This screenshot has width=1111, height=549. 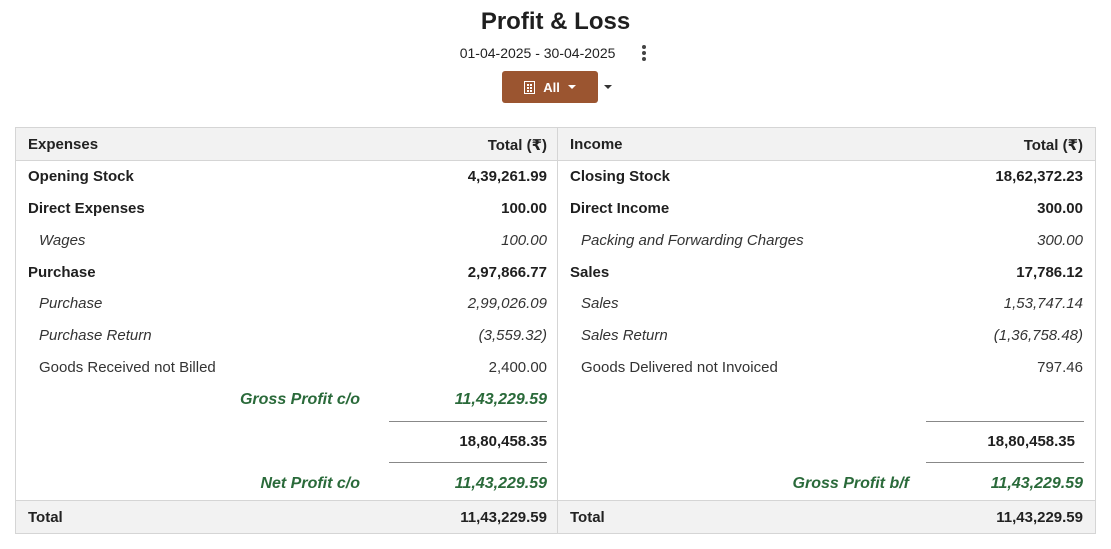 I want to click on row-amount: 18,62,372.23, so click(x=1039, y=176).